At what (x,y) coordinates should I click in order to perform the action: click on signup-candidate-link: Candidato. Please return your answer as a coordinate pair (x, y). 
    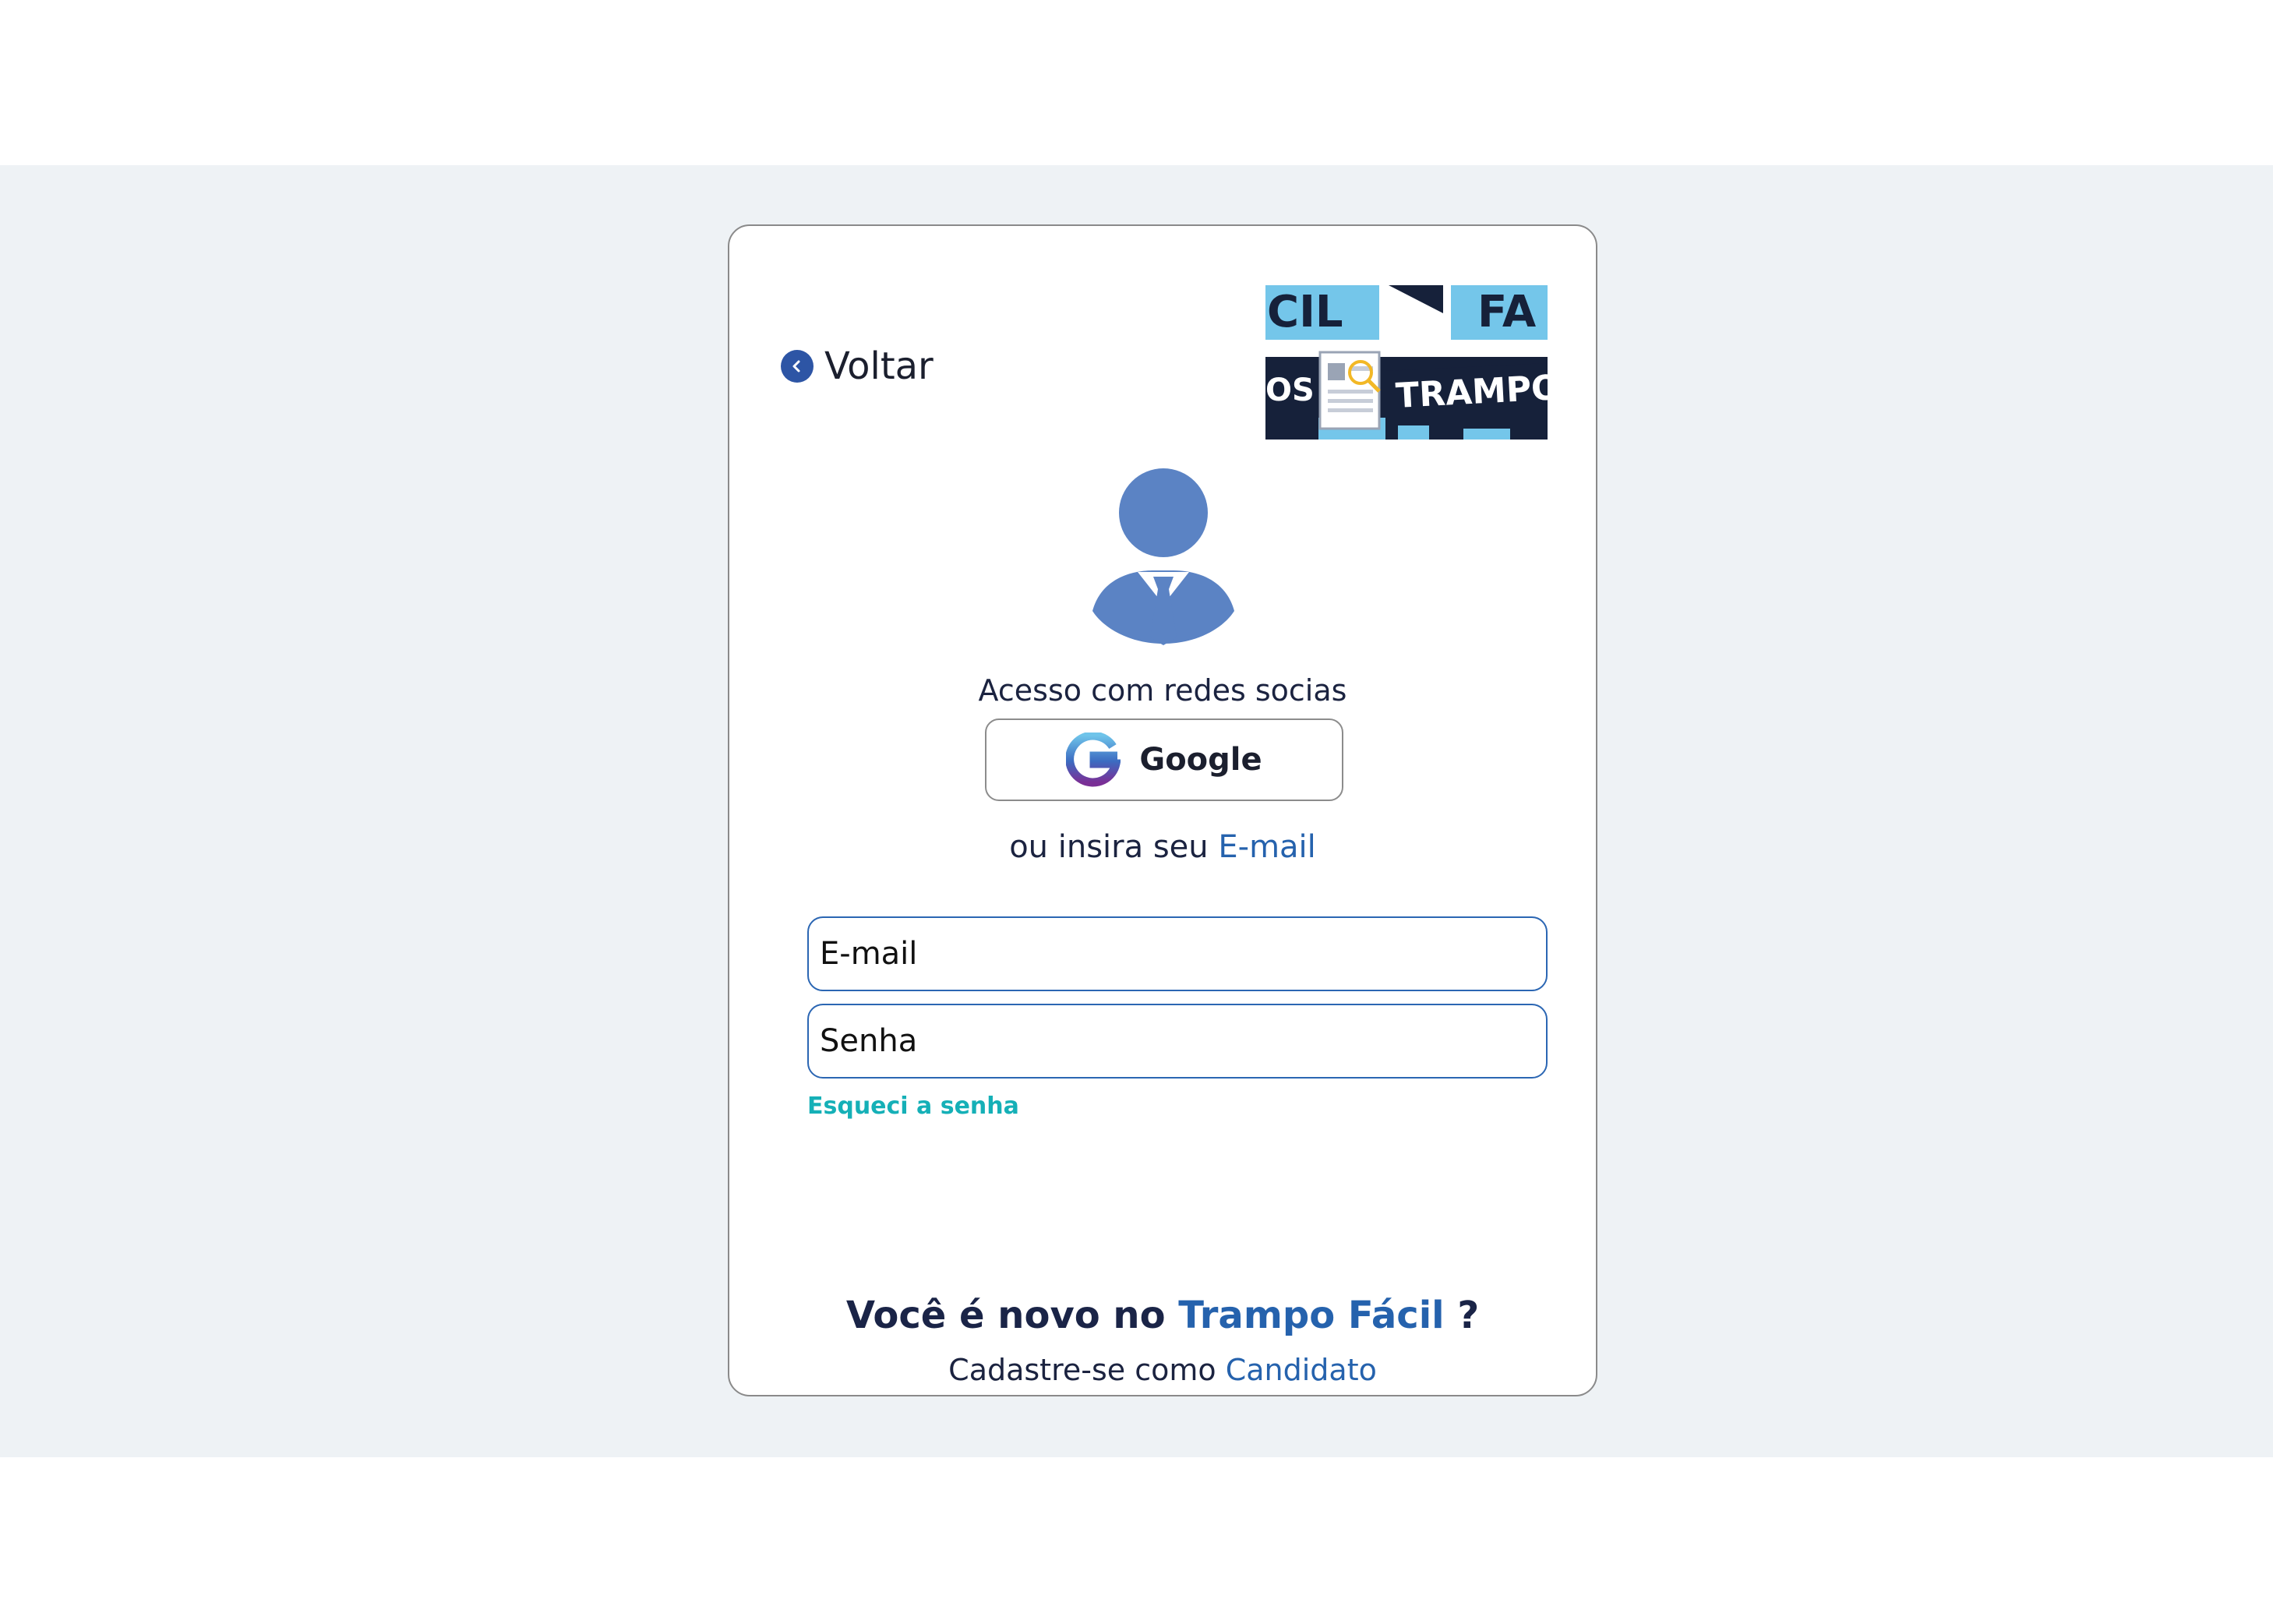
    Looking at the image, I should click on (1301, 1370).